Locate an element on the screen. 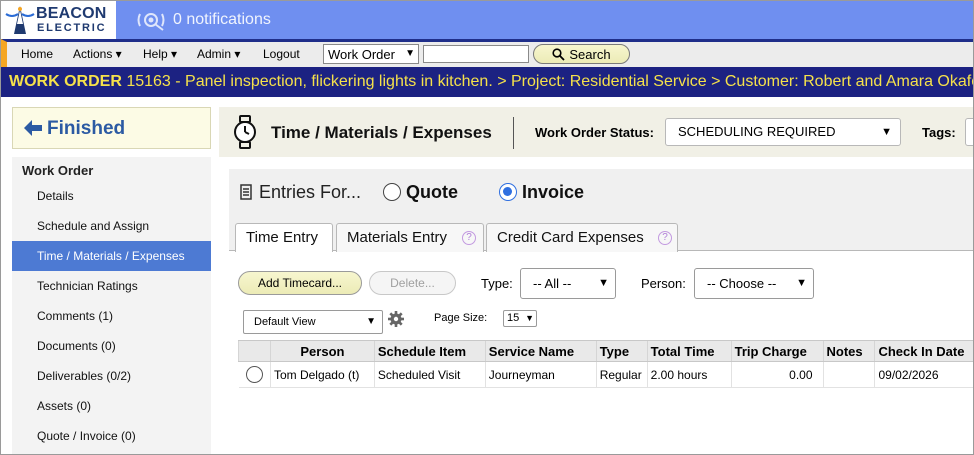  row-select-cell is located at coordinates (254, 374).